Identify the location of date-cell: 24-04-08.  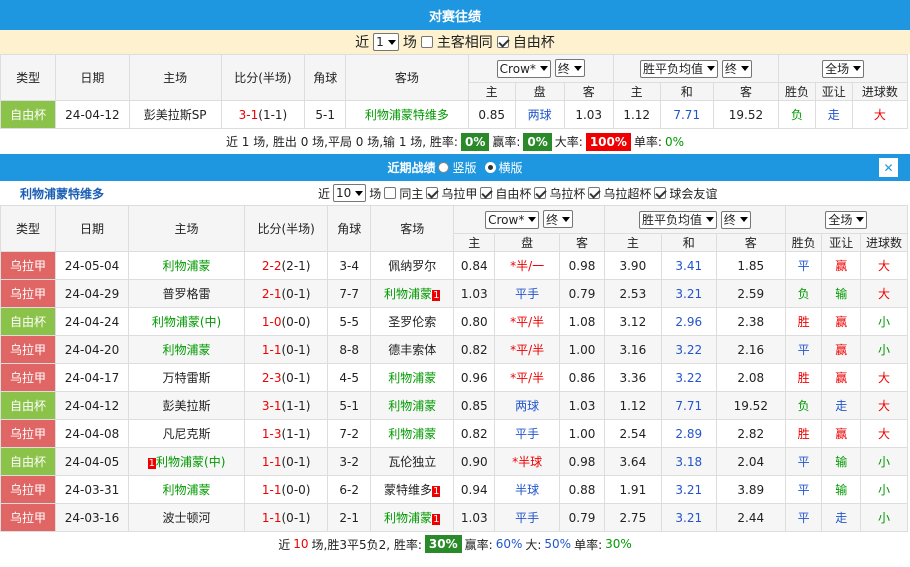
(92, 433).